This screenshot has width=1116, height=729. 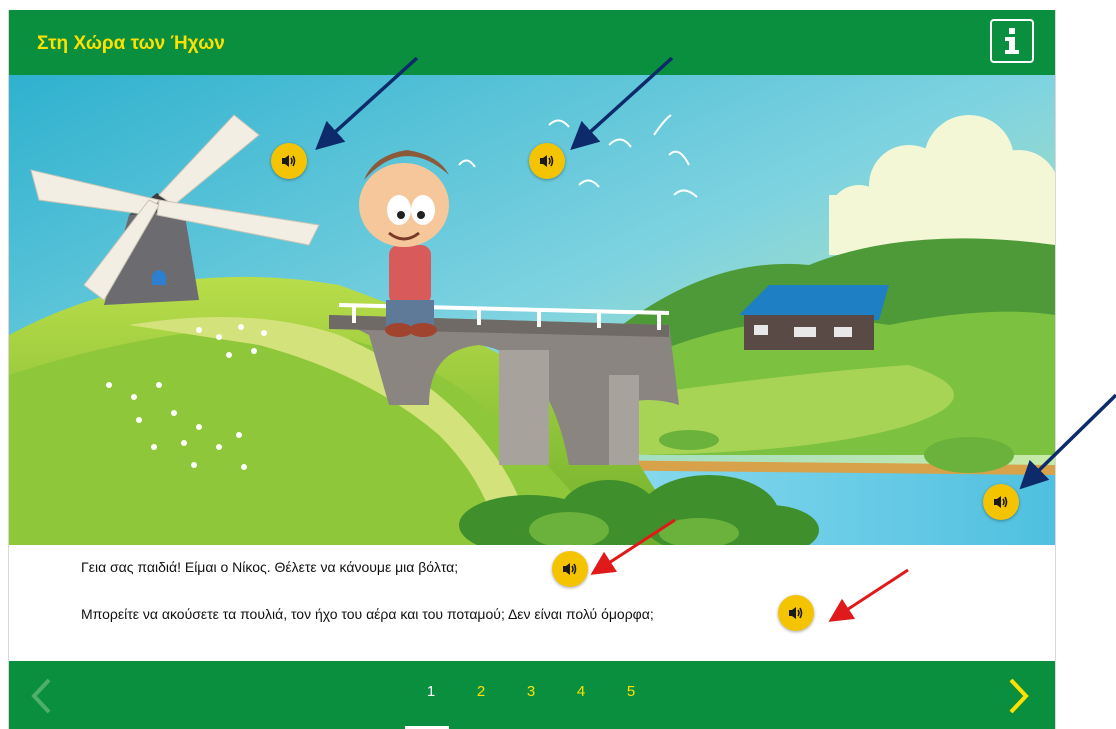 I want to click on footer-nav: 1 2 3 4 5, so click(x=532, y=695).